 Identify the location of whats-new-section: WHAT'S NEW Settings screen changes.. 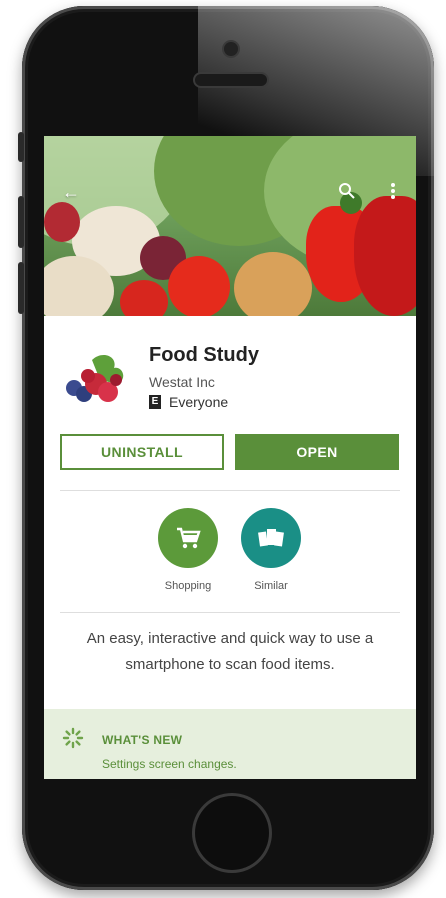
(230, 744).